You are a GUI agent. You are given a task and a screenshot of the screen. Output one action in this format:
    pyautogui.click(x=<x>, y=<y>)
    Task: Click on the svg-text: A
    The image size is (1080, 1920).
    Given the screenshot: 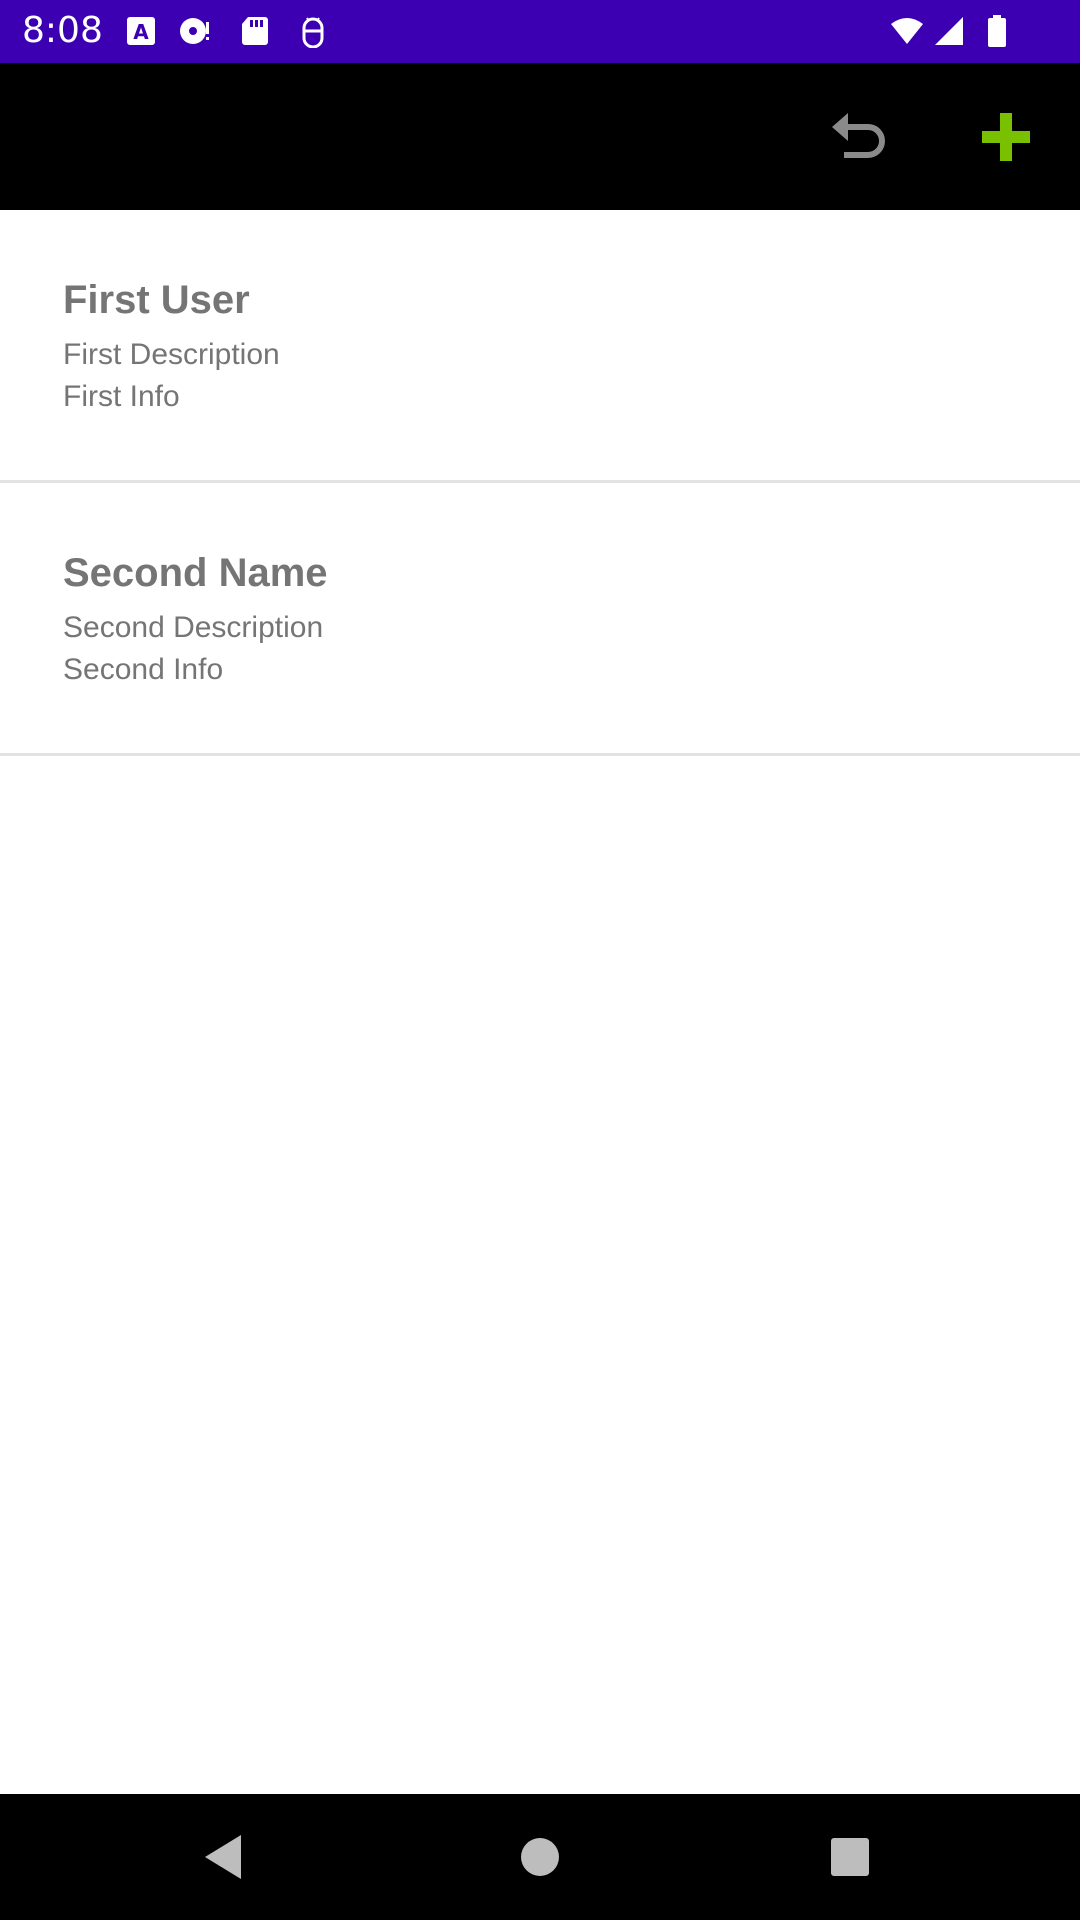 What is the action you would take?
    pyautogui.click(x=141, y=32)
    